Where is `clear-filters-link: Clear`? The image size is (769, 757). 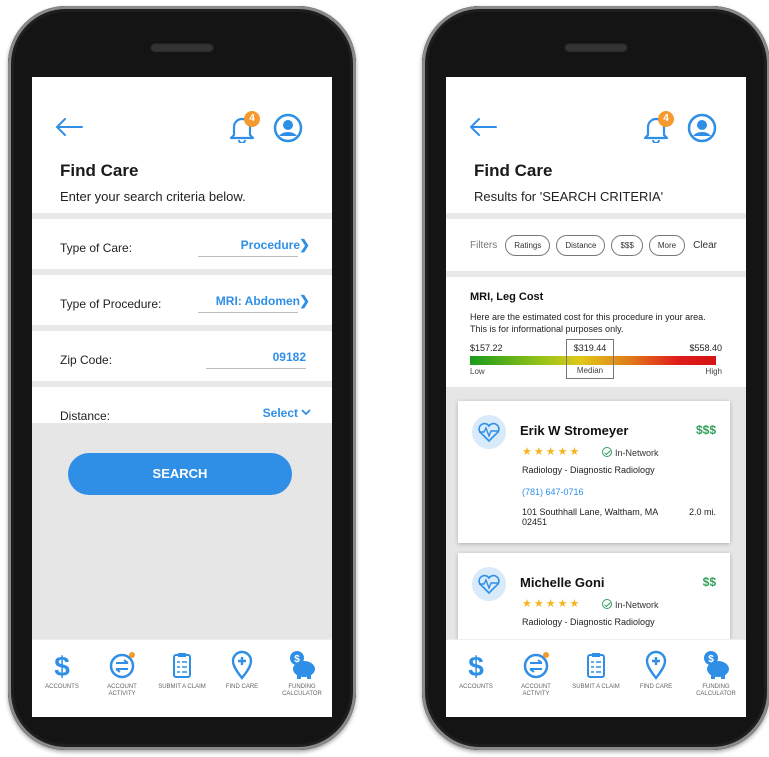
clear-filters-link: Clear is located at coordinates (705, 245).